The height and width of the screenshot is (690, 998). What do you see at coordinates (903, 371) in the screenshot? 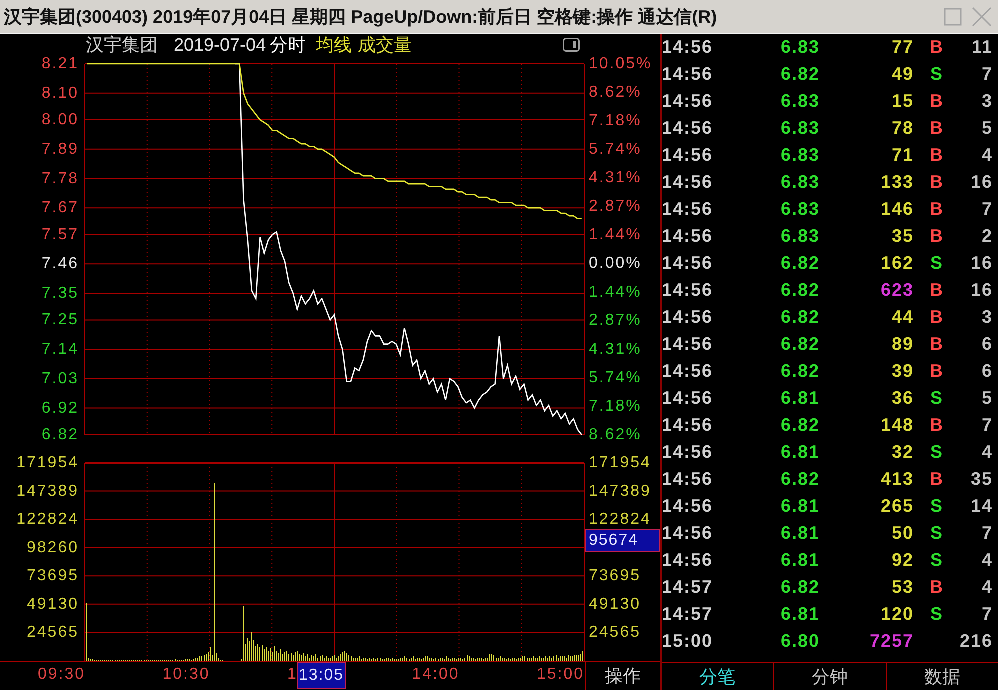
I see `trade-volume: 39` at bounding box center [903, 371].